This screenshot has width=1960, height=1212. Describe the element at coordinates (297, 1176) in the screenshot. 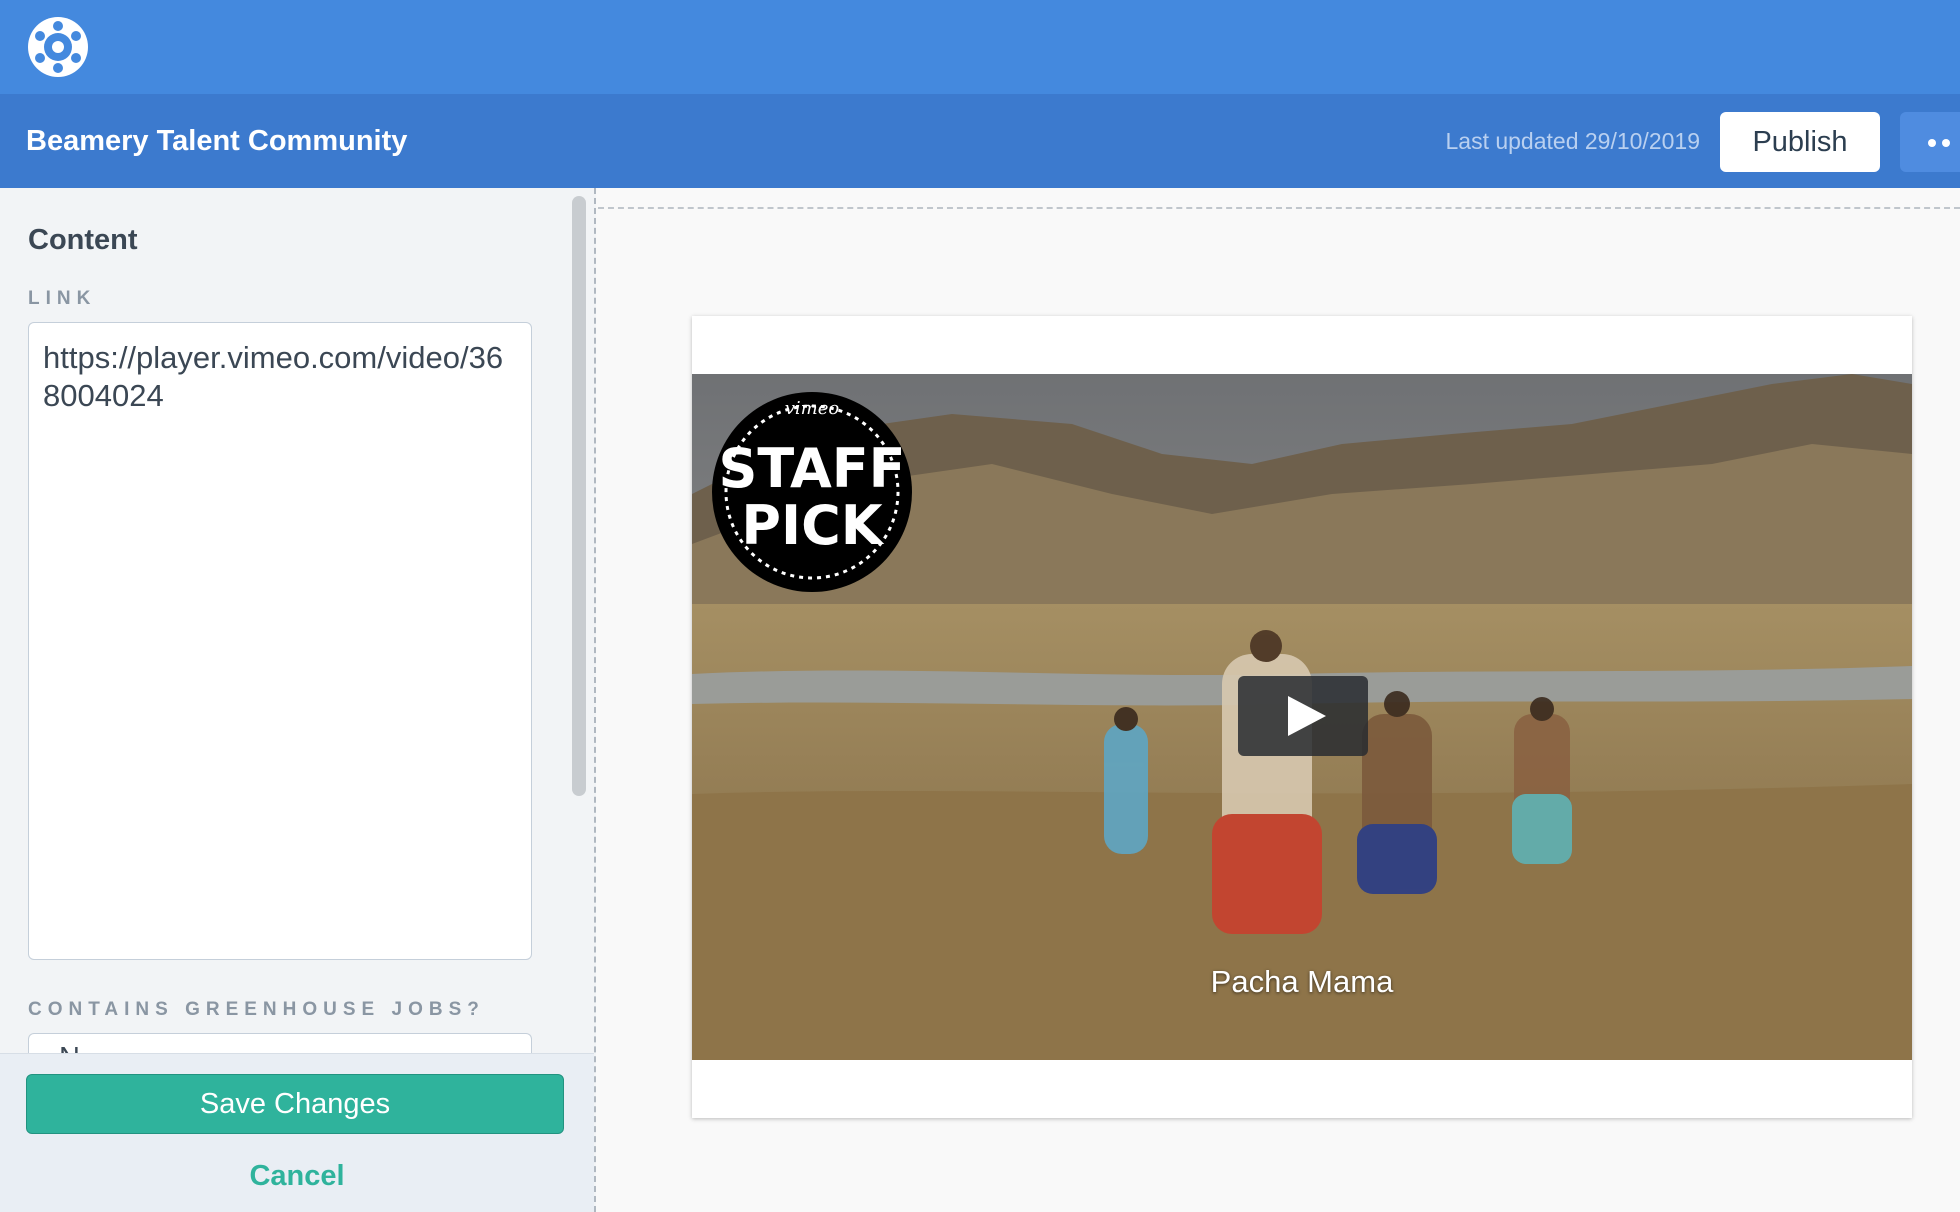

I see `cancel-button: Cancel` at that location.